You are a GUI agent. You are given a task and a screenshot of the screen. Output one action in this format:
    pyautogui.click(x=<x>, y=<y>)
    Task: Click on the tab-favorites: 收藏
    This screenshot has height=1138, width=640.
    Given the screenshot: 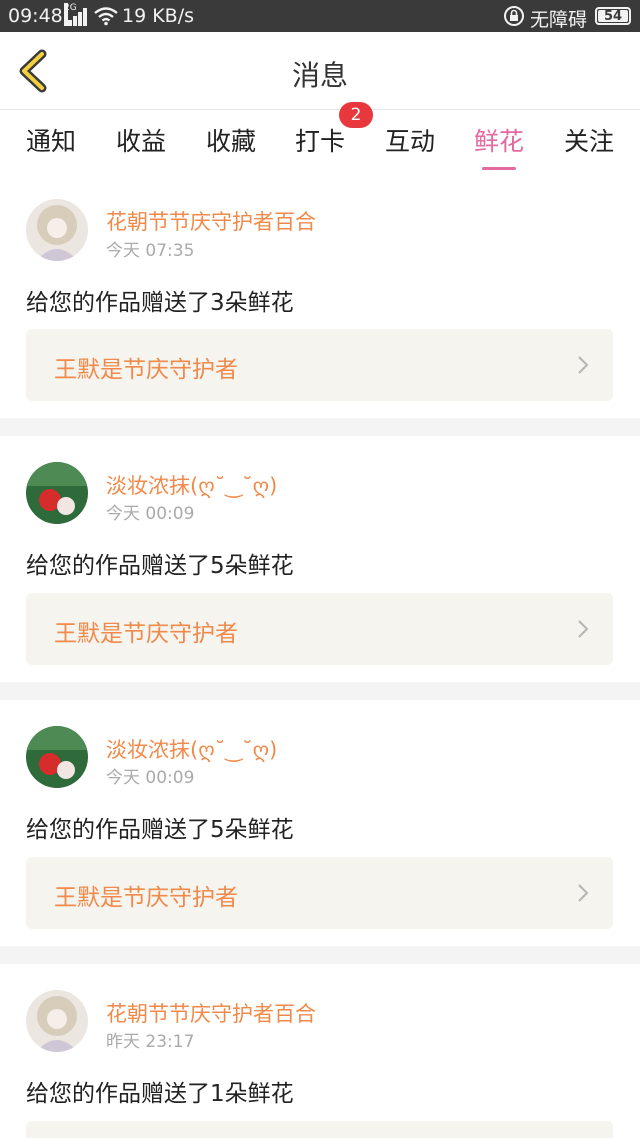 What is the action you would take?
    pyautogui.click(x=231, y=140)
    